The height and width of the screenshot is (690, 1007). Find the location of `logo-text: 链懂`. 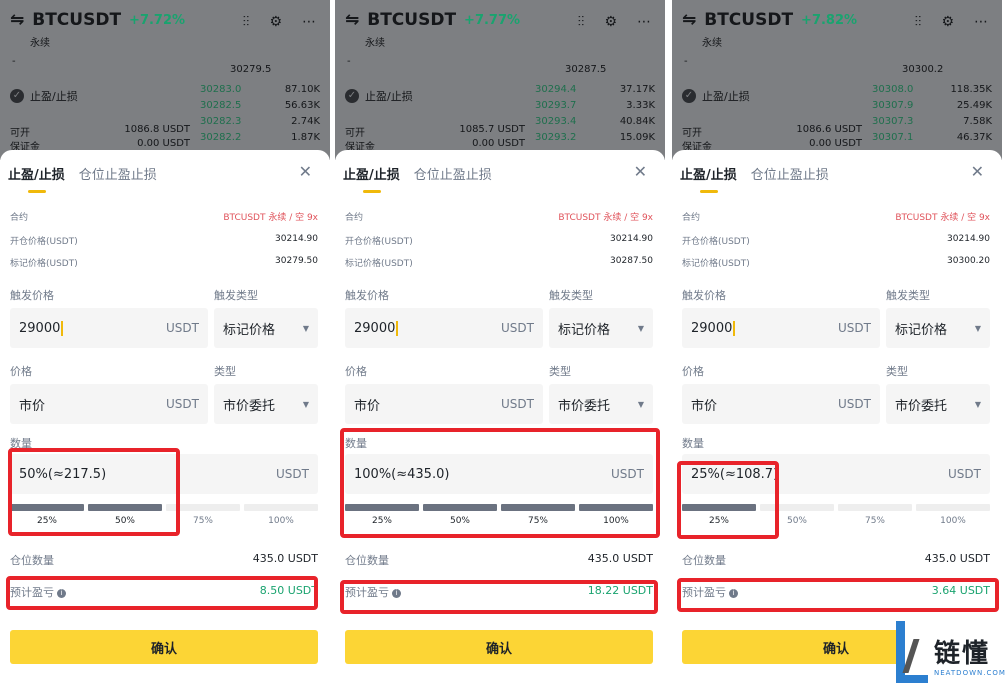

logo-text: 链懂 is located at coordinates (962, 654).